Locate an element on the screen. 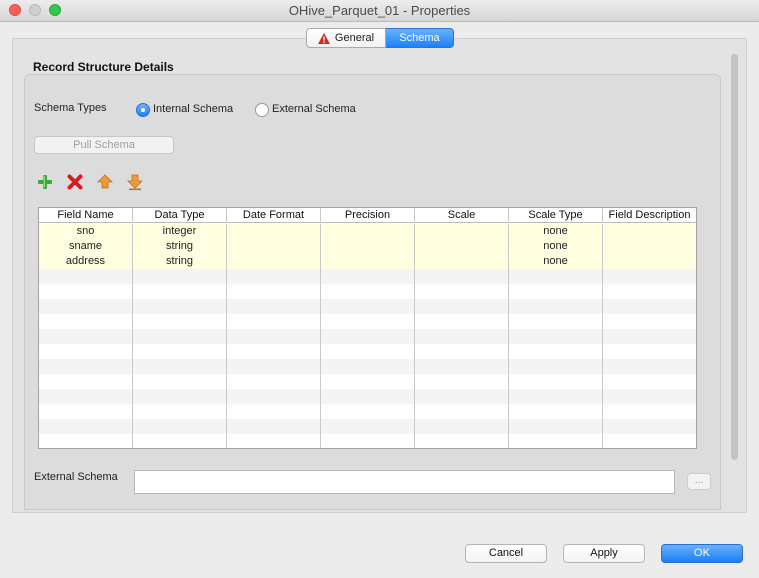  table-row: sname string none is located at coordinates (367, 246).